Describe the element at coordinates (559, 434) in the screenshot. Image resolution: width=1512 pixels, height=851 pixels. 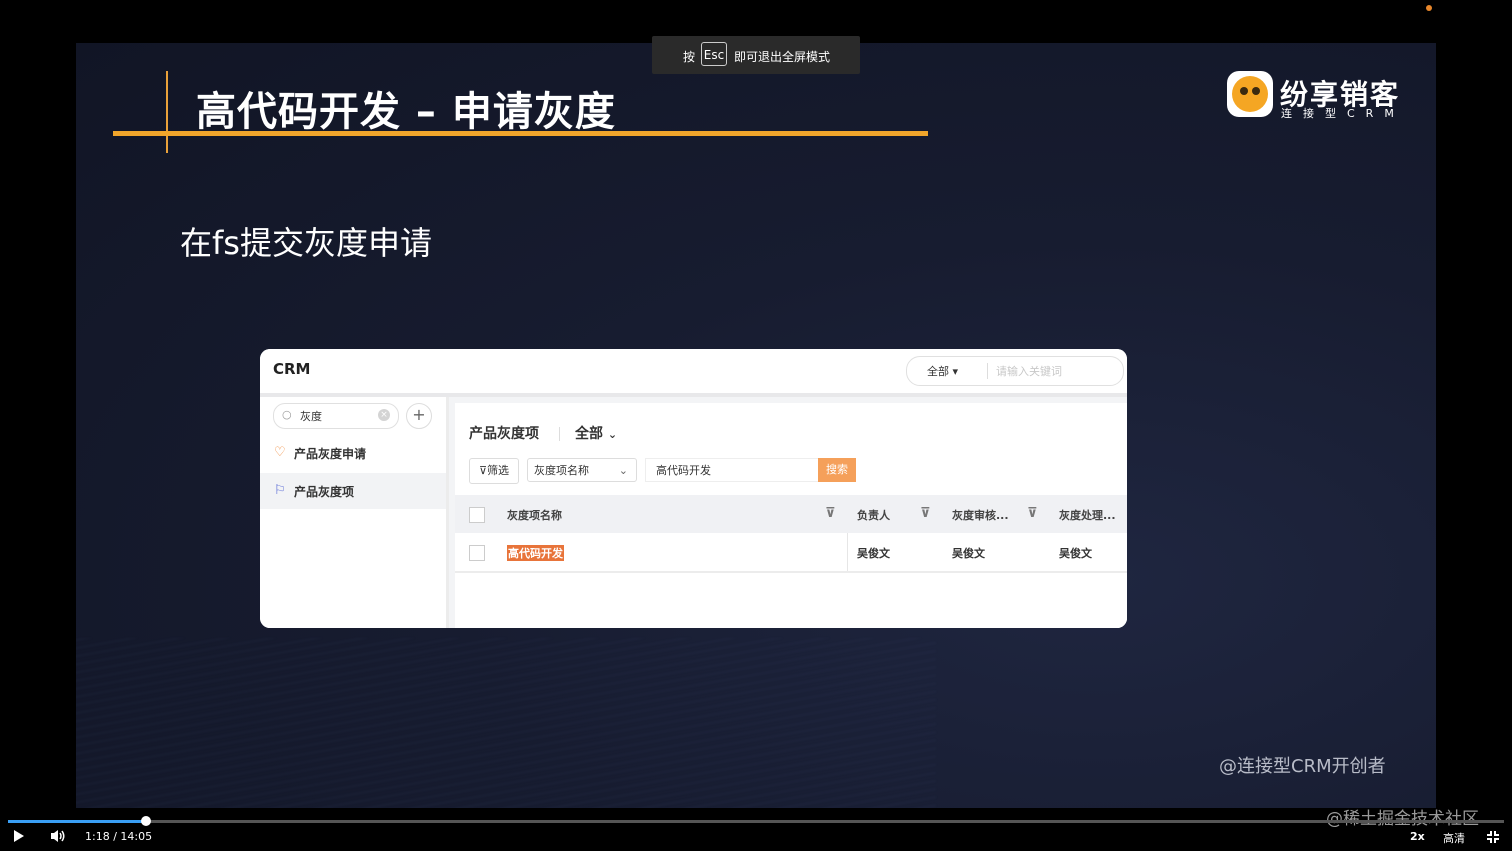
I see `title-divider` at that location.